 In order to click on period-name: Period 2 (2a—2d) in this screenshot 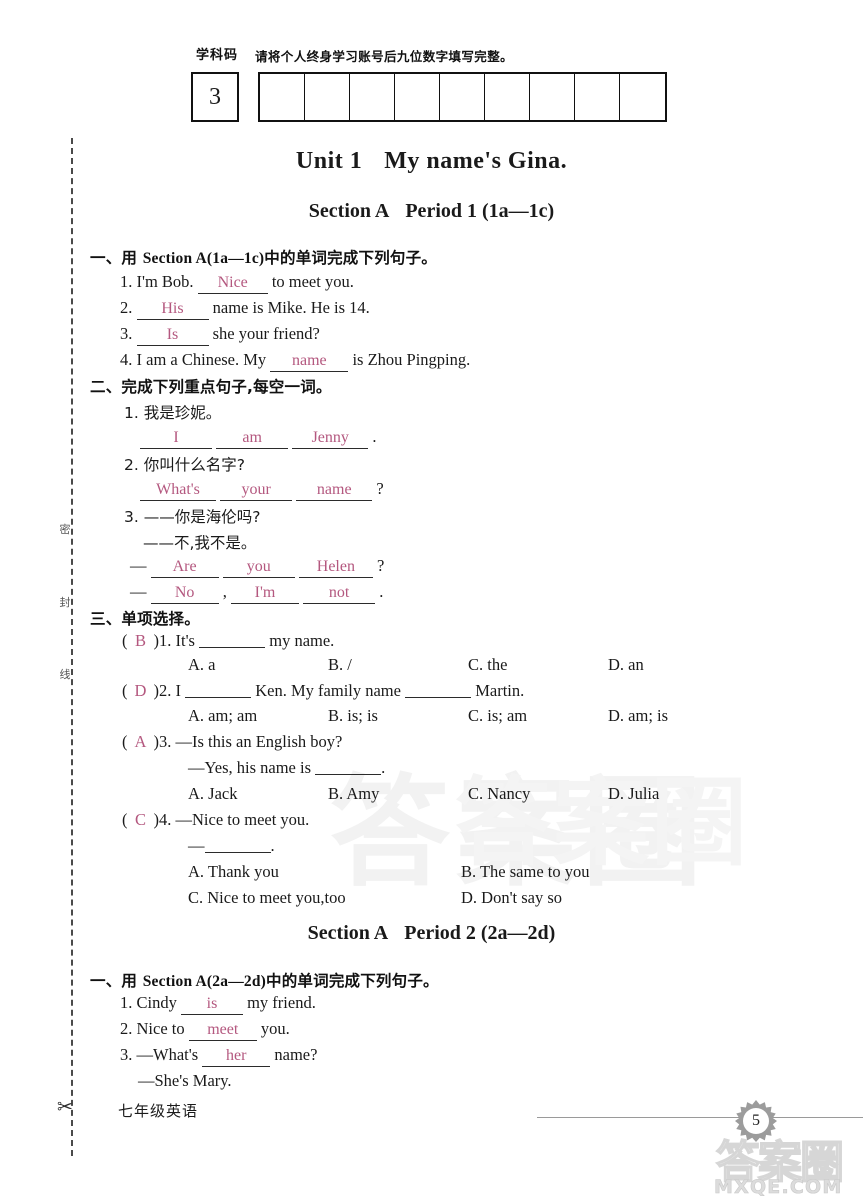, I will do `click(480, 933)`.